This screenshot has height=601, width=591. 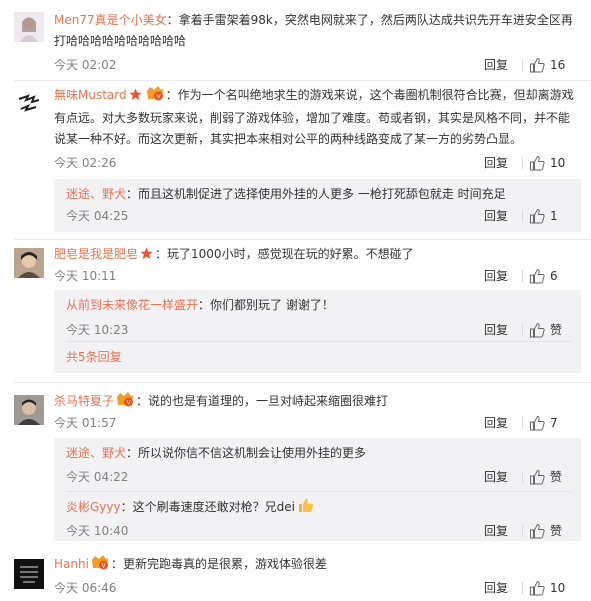 I want to click on reply-text: 所以说你信不信这机制会让使用外挂的更多, so click(x=252, y=453).